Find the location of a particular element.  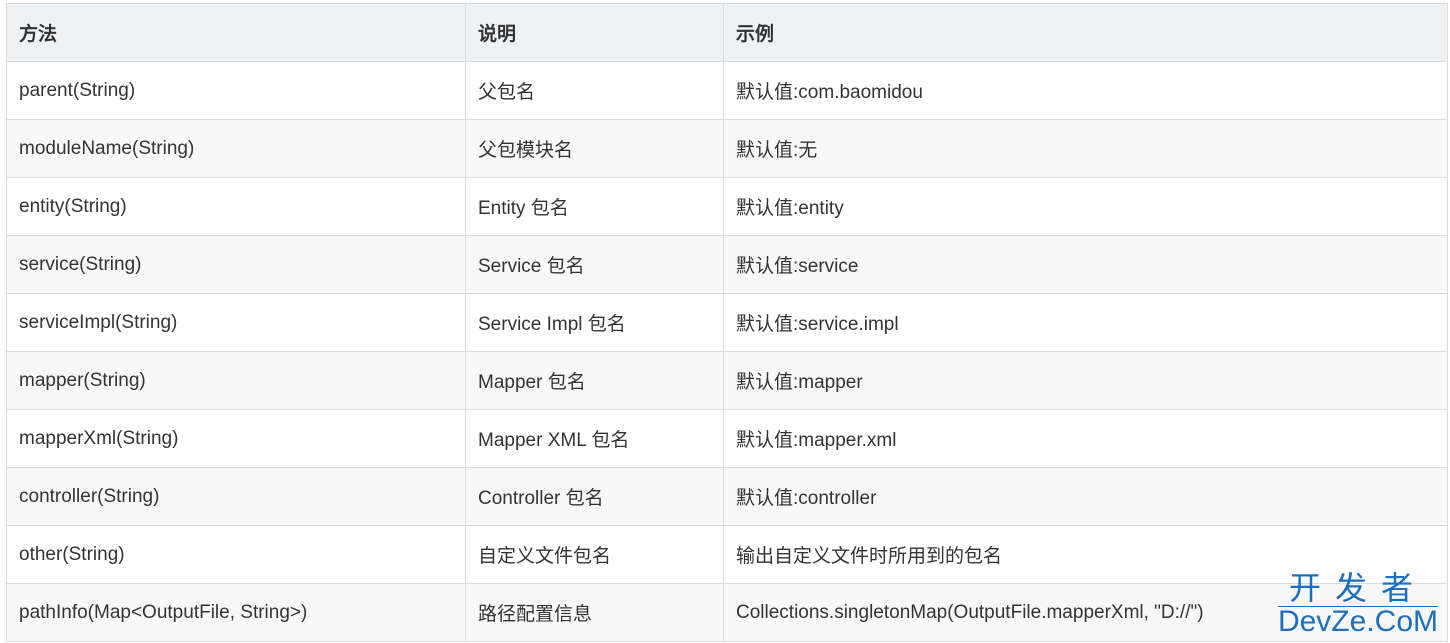

header-example: 示例 is located at coordinates (1085, 32).